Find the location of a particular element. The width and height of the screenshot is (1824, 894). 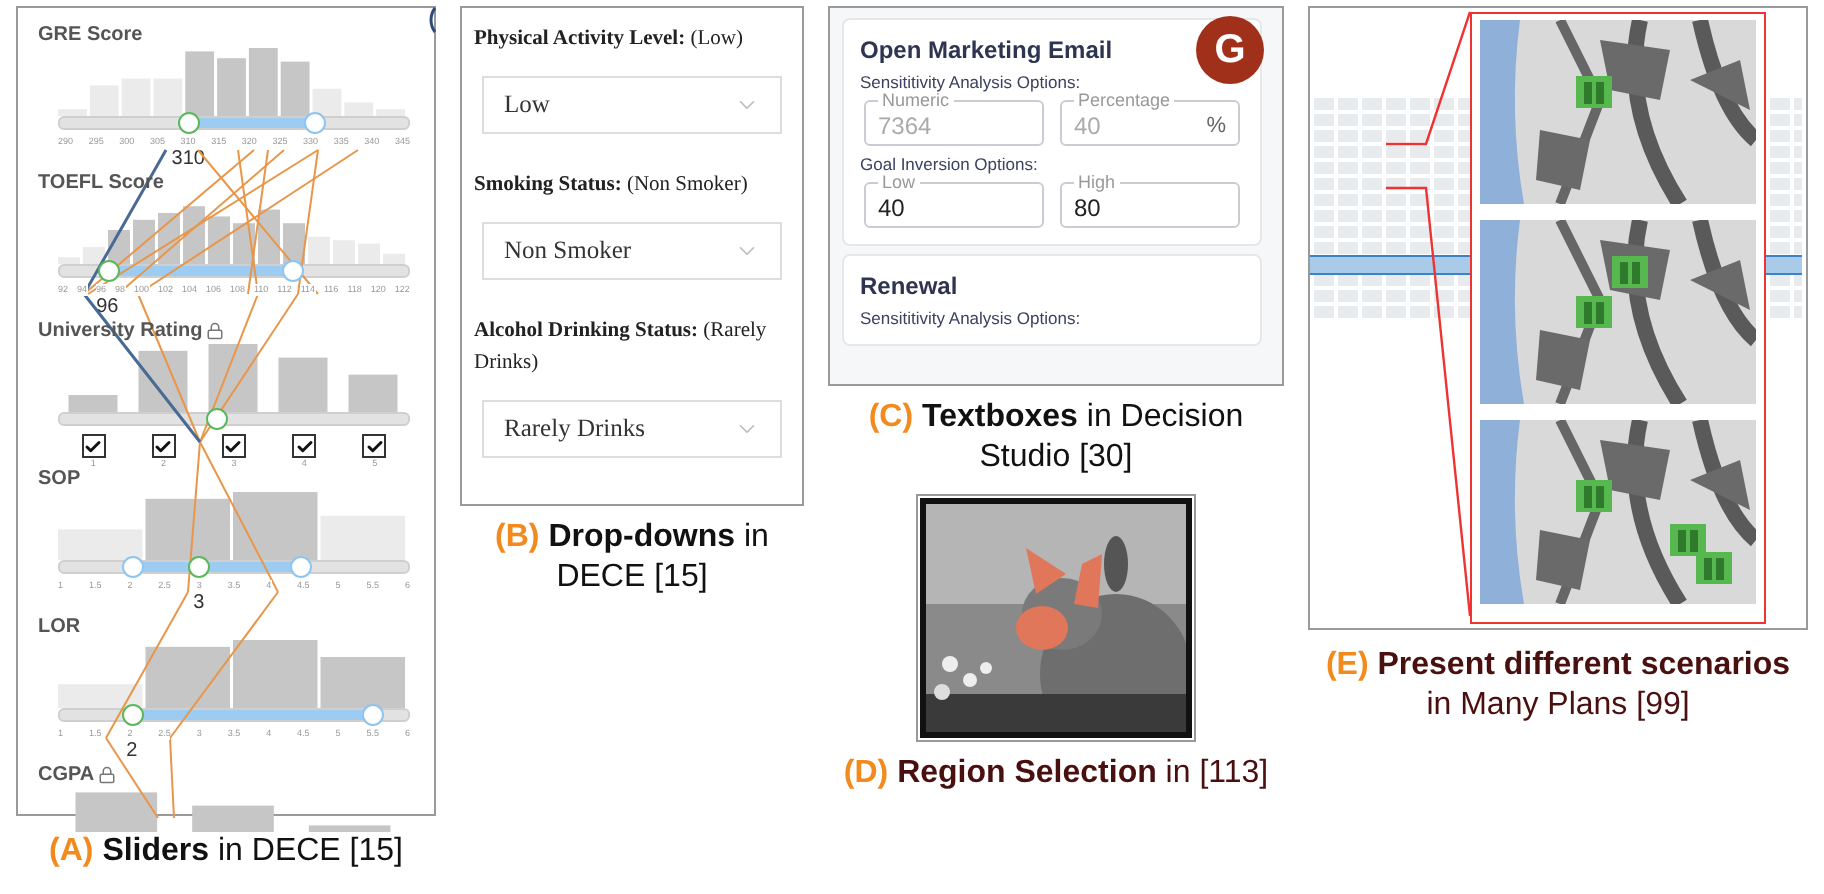

text-field: High 80 is located at coordinates (1150, 201).